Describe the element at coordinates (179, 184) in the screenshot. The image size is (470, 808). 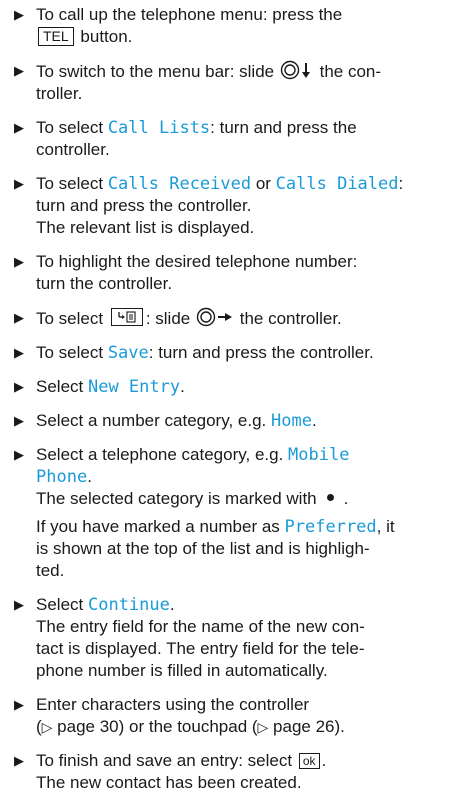
I see `calls-received-term: Calls Received` at that location.